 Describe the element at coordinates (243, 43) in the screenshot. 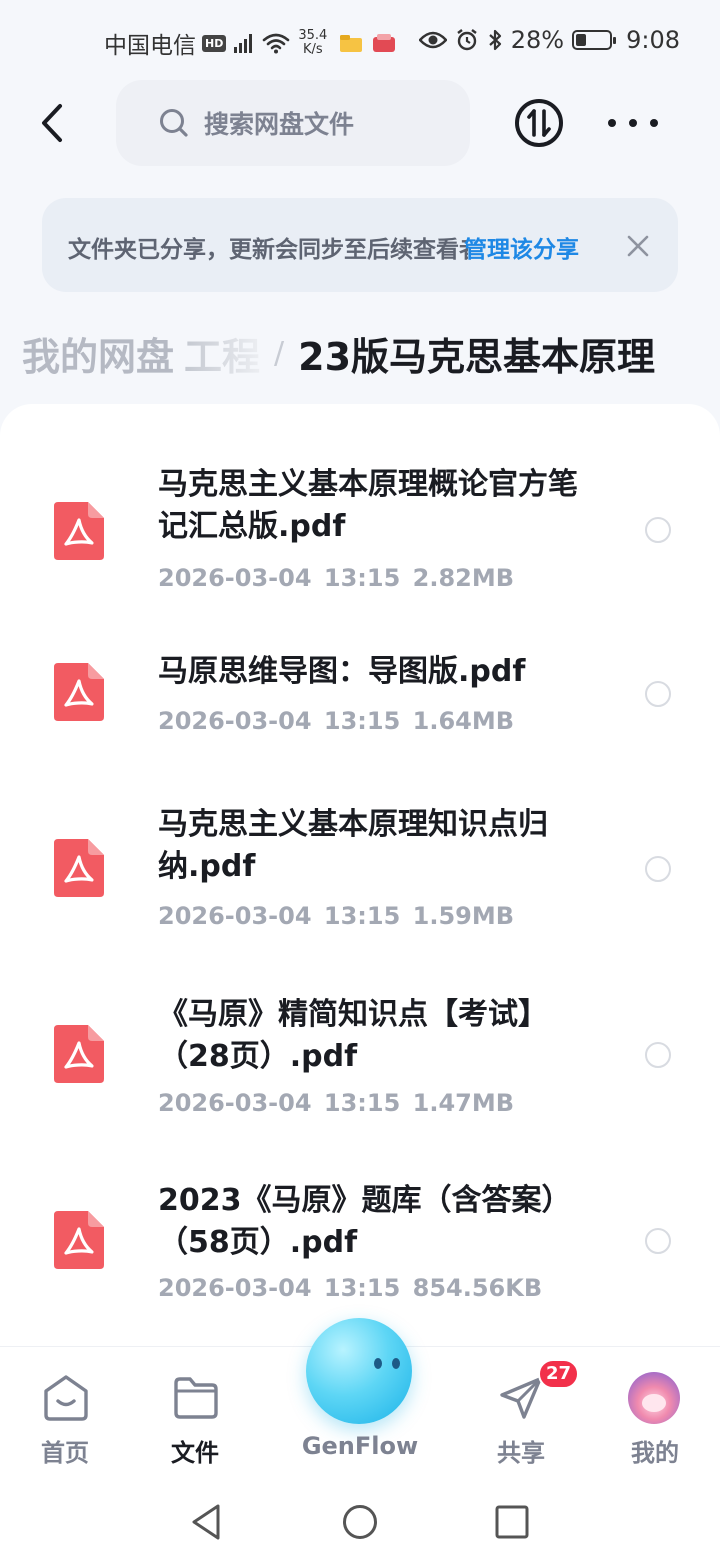

I see `signal-icon` at that location.